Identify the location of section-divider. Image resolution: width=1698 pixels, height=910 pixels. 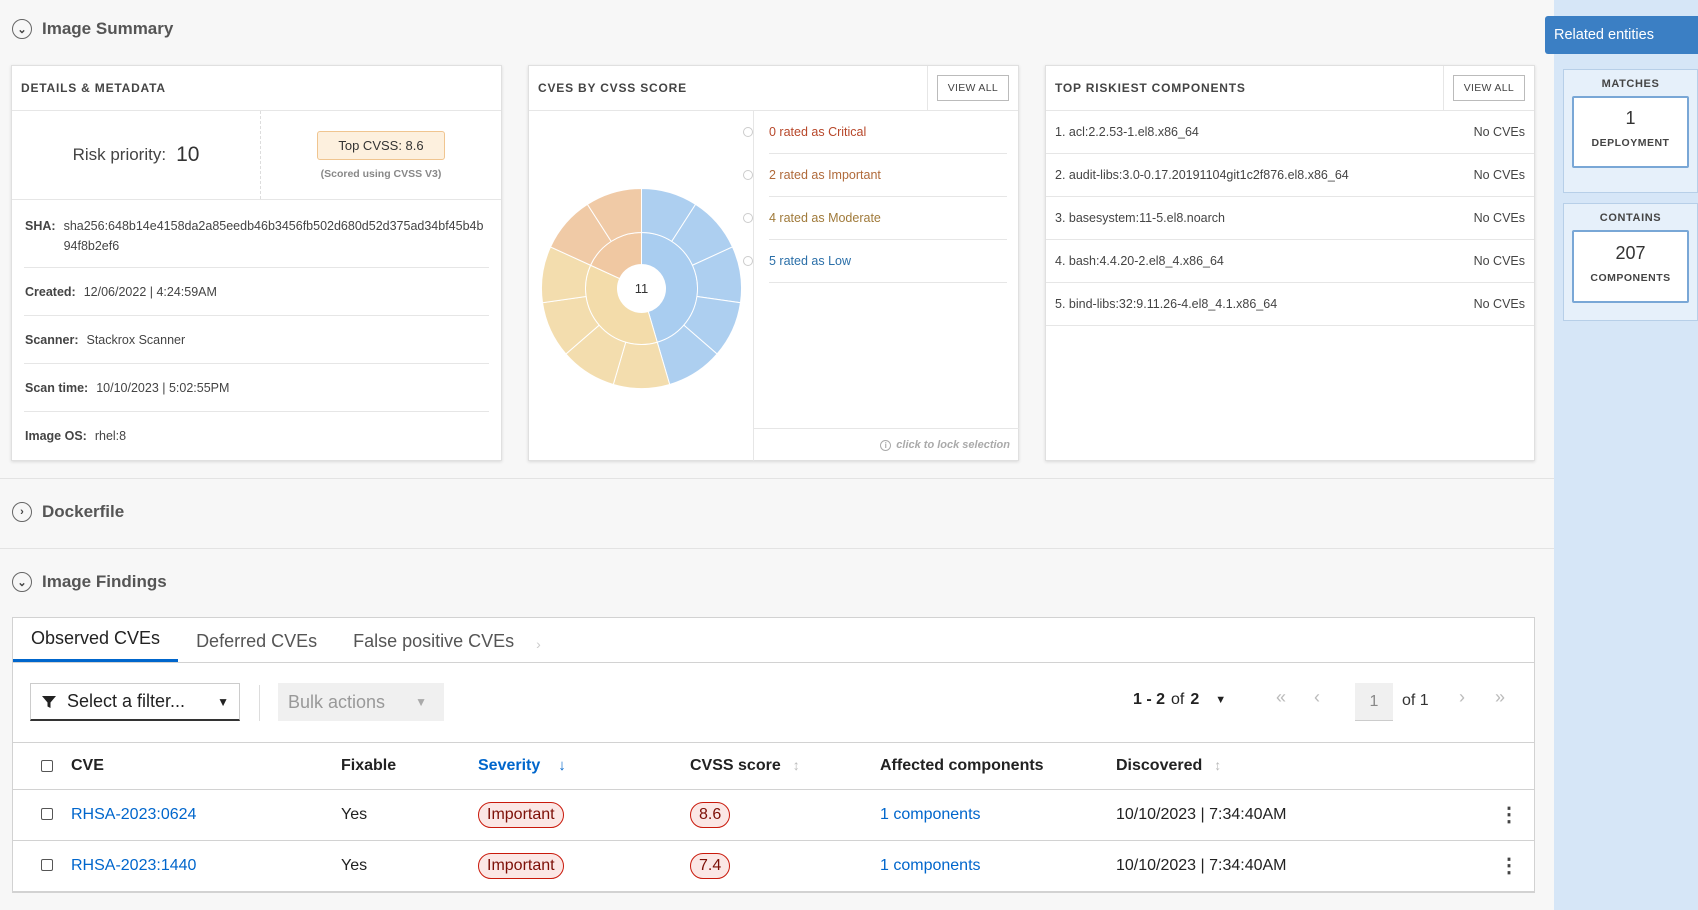
(777, 478).